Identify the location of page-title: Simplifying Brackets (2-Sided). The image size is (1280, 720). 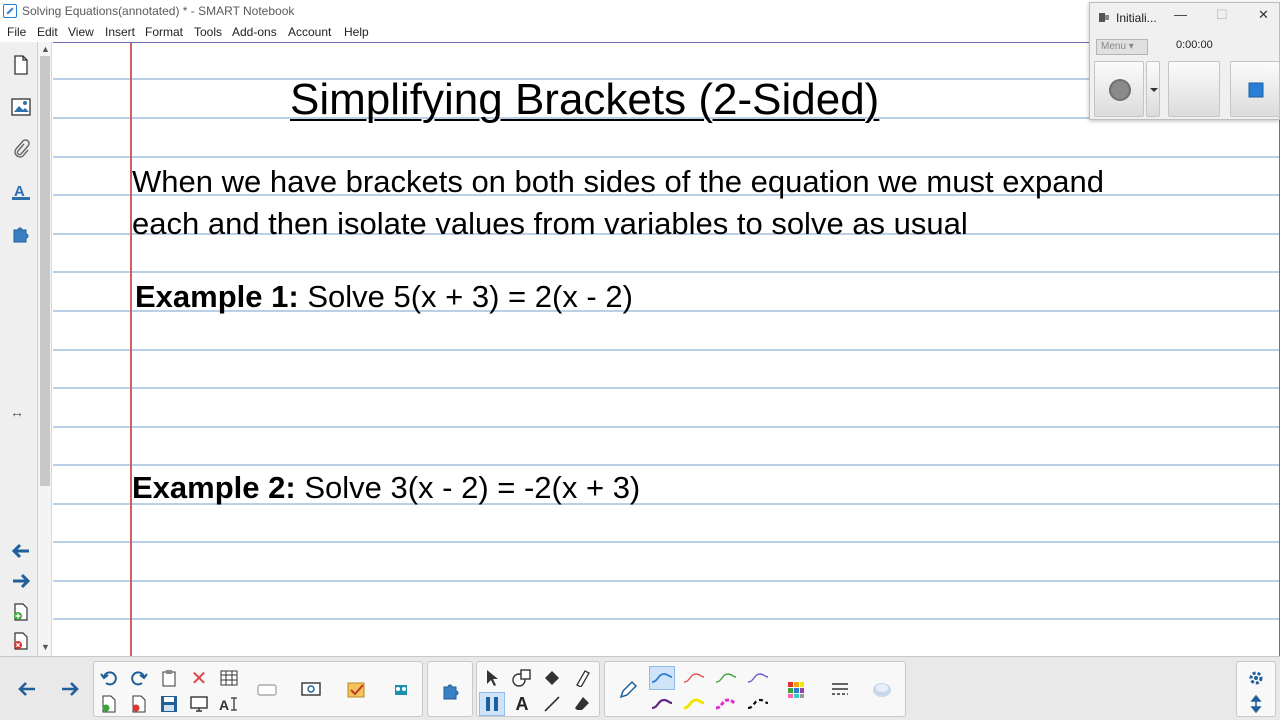
(584, 100).